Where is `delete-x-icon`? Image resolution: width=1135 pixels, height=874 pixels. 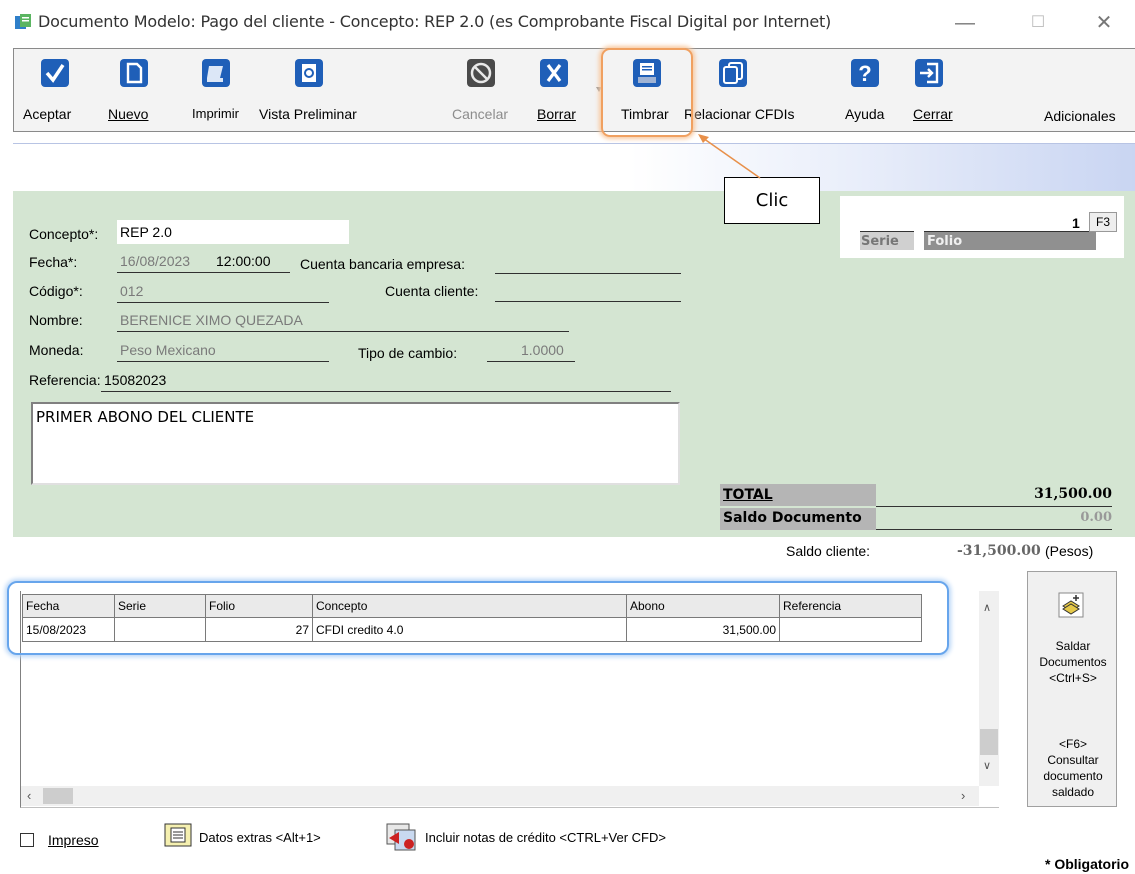 delete-x-icon is located at coordinates (554, 73).